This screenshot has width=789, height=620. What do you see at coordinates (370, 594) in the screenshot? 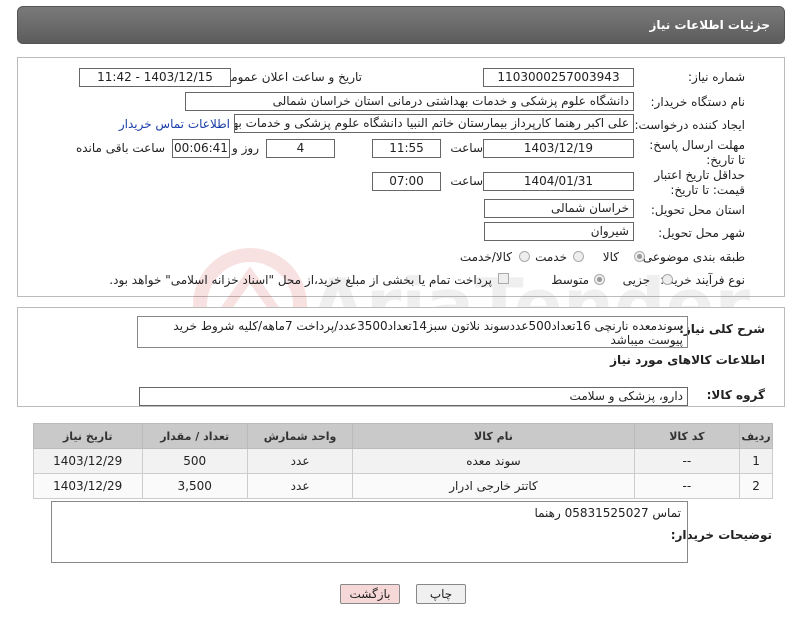
I see `back-button: بازگشت` at bounding box center [370, 594].